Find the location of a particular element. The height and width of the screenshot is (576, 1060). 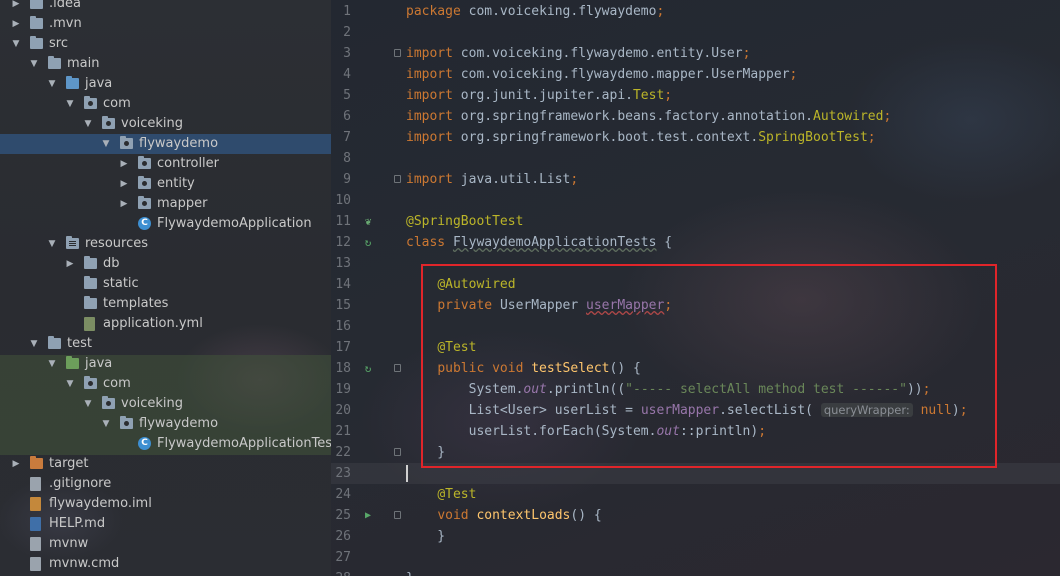

tree-node-idea-folder: ▶ .idea is located at coordinates (165, 7).